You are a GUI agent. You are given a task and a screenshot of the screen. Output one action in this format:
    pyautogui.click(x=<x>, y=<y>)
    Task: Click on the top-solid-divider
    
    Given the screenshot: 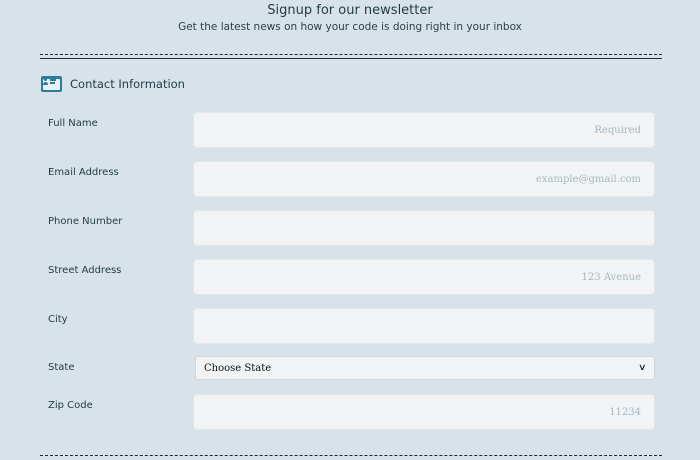 What is the action you would take?
    pyautogui.click(x=351, y=58)
    